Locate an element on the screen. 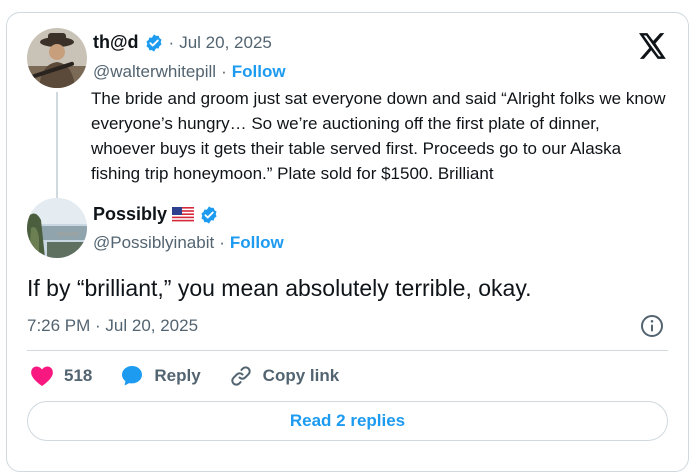  avatar-main-user is located at coordinates (57, 228).